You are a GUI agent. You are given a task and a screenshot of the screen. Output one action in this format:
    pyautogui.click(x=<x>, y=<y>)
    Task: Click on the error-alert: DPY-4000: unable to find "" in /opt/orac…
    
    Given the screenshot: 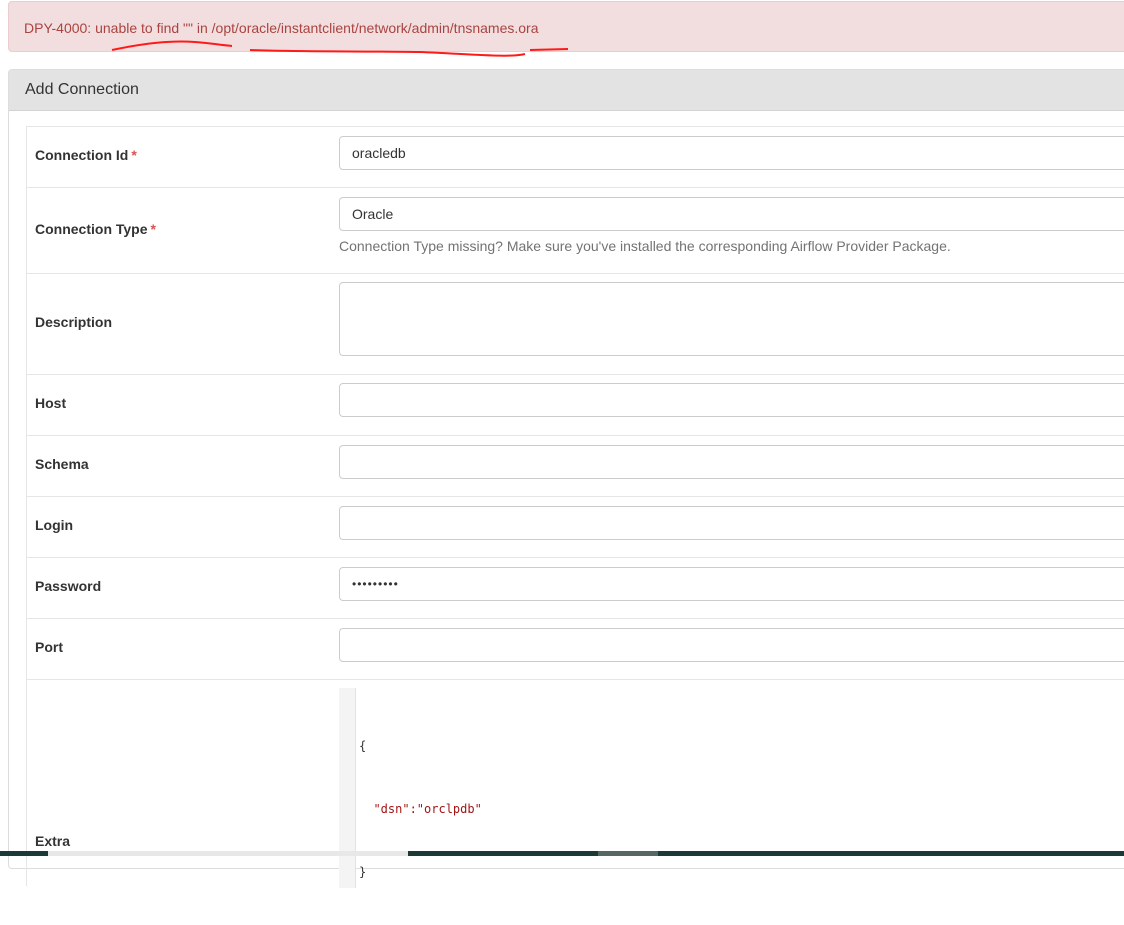 What is the action you would take?
    pyautogui.click(x=566, y=26)
    